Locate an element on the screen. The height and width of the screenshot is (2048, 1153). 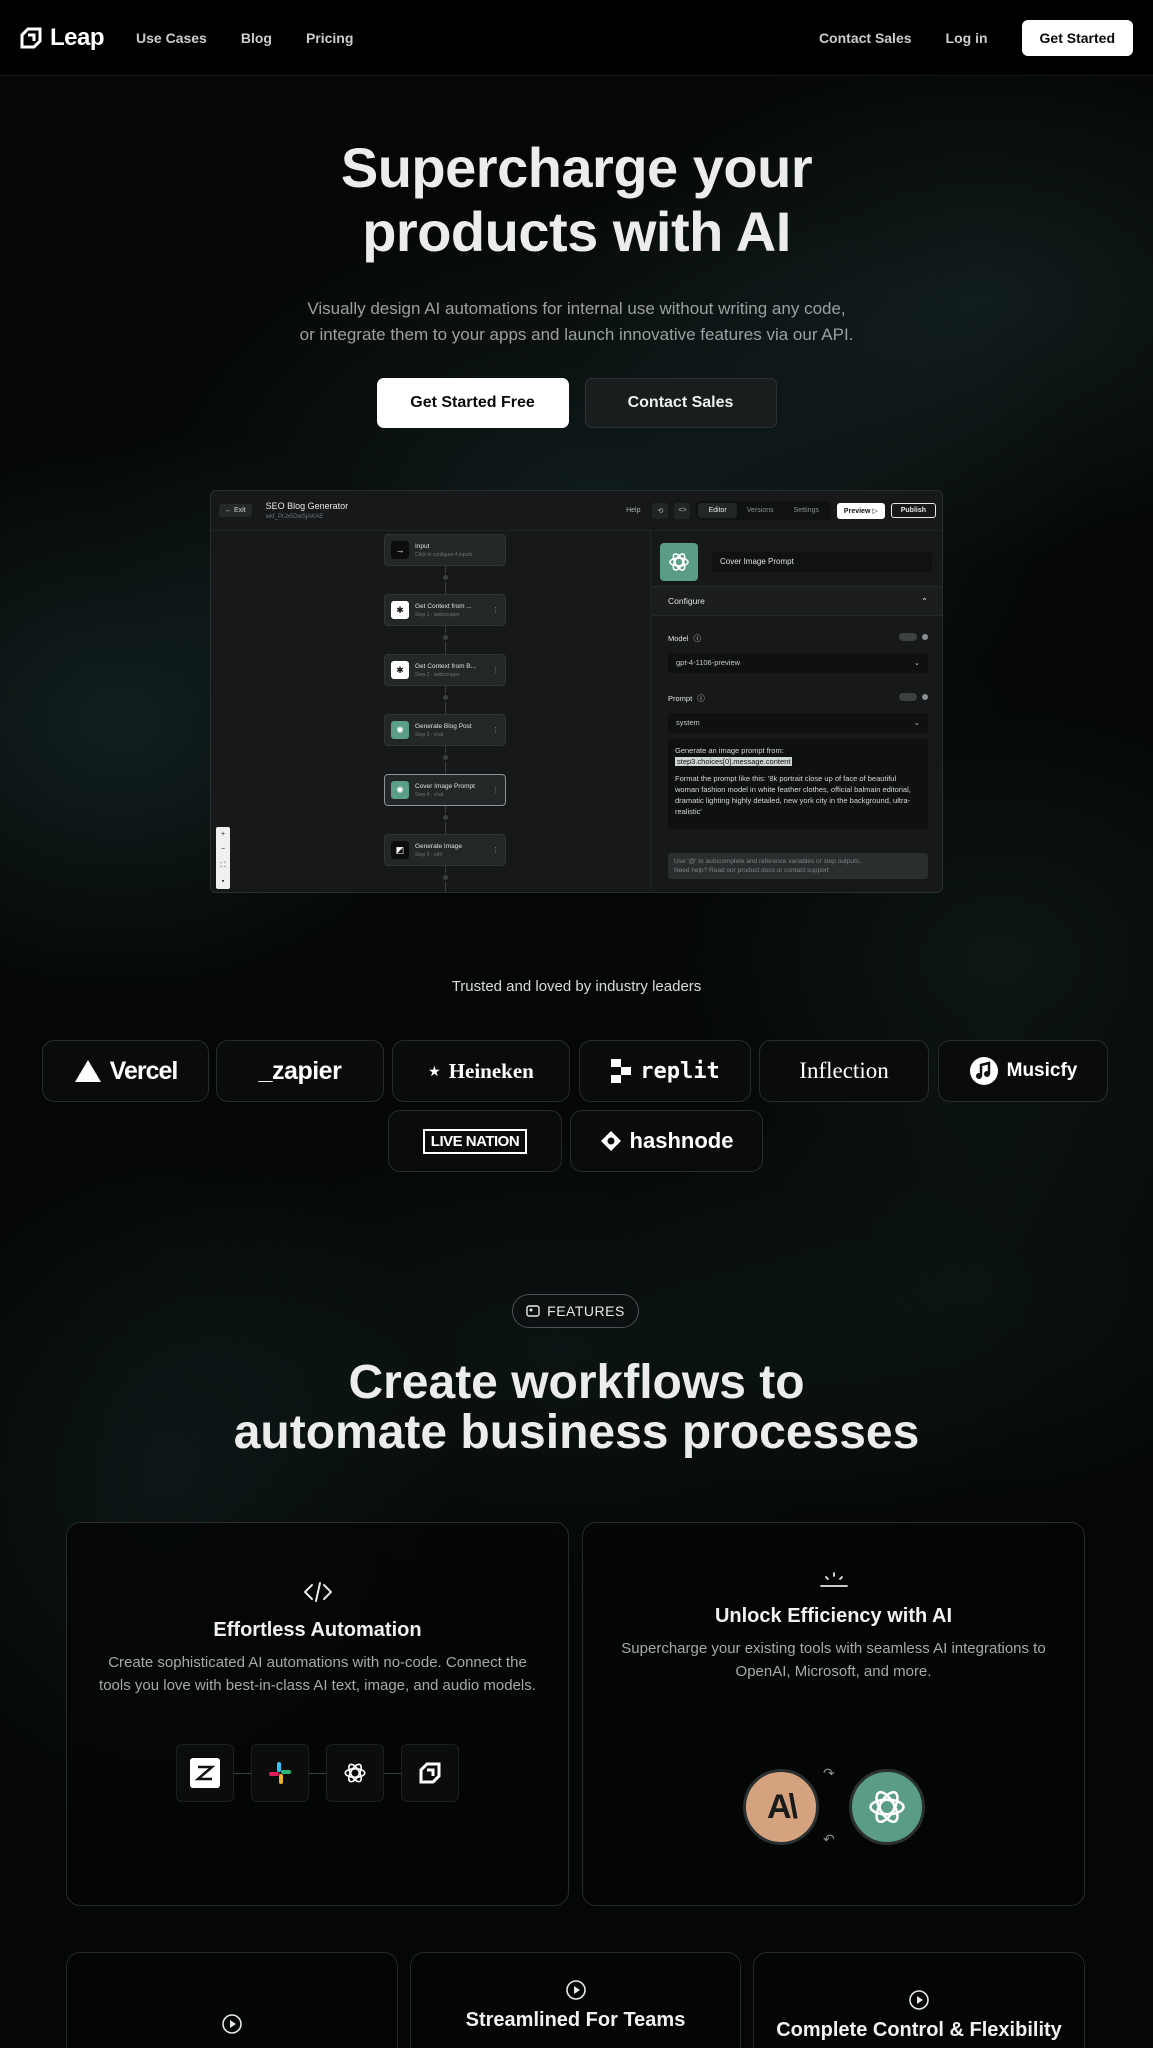
lock-icon: ▪ is located at coordinates (223, 881).